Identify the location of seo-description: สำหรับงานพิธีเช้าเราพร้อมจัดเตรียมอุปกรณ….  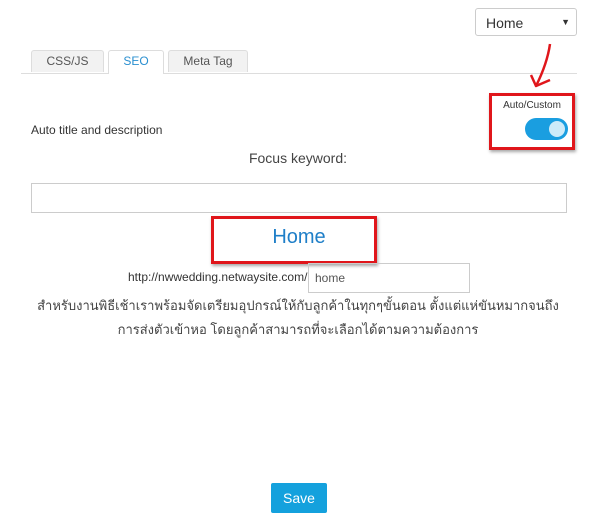
(298, 317).